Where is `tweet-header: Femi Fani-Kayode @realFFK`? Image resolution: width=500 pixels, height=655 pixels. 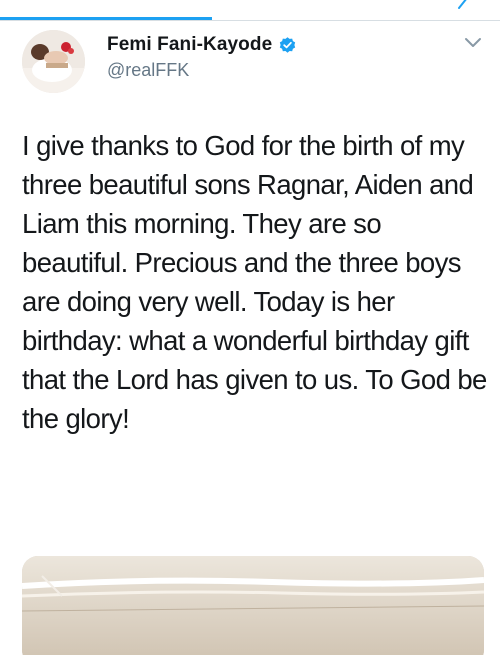
tweet-header: Femi Fani-Kayode @realFFK is located at coordinates (252, 61).